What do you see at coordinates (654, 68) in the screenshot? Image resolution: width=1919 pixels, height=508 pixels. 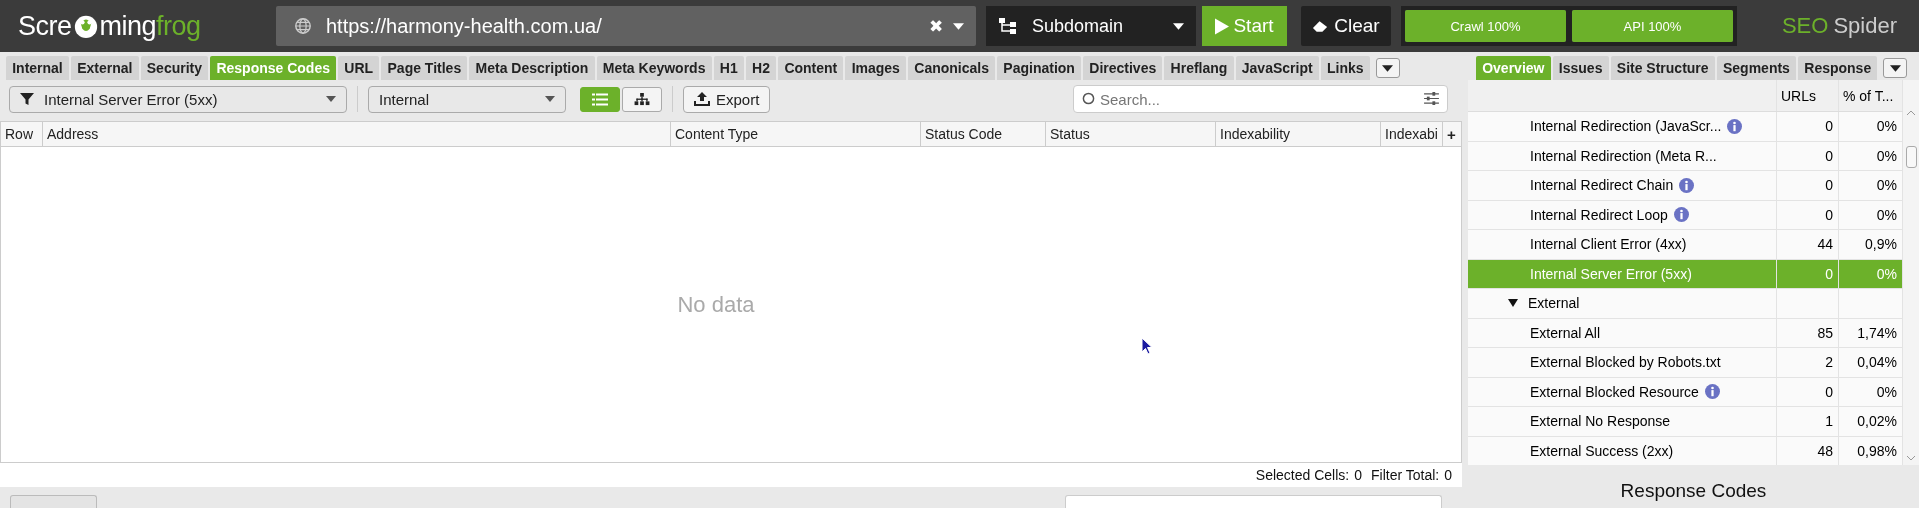 I see `tab: Meta Keywords` at bounding box center [654, 68].